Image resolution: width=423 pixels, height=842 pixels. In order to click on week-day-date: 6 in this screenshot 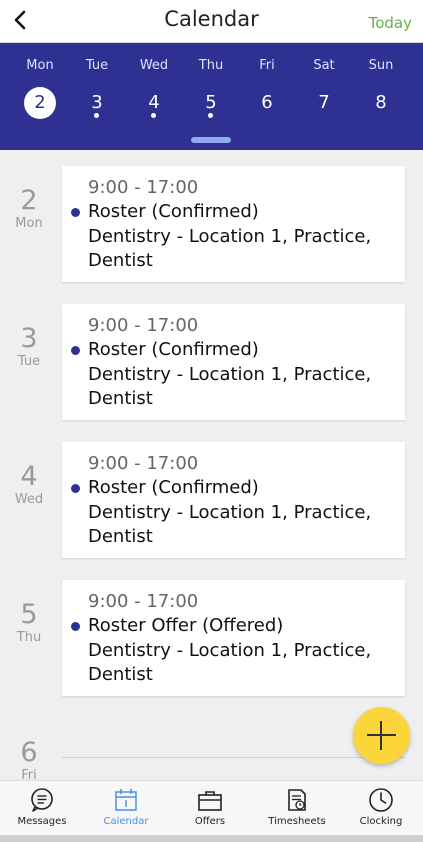, I will do `click(267, 102)`.